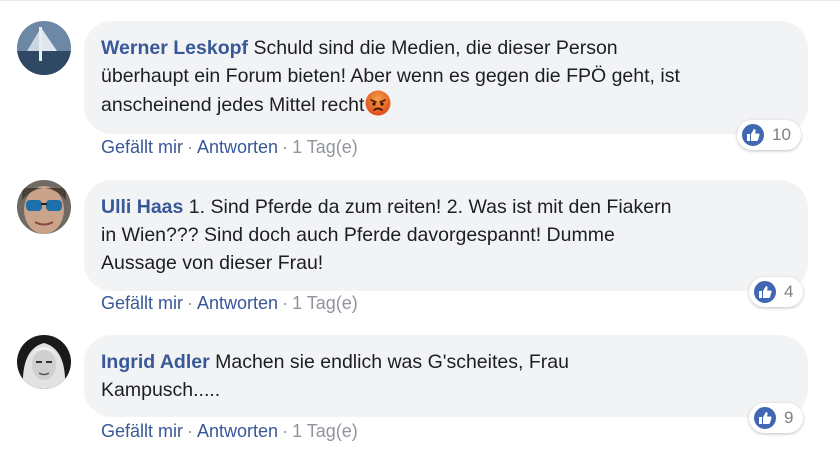 The height and width of the screenshot is (456, 840). What do you see at coordinates (174, 48) in the screenshot?
I see `comment-author: Werner Leskopf` at bounding box center [174, 48].